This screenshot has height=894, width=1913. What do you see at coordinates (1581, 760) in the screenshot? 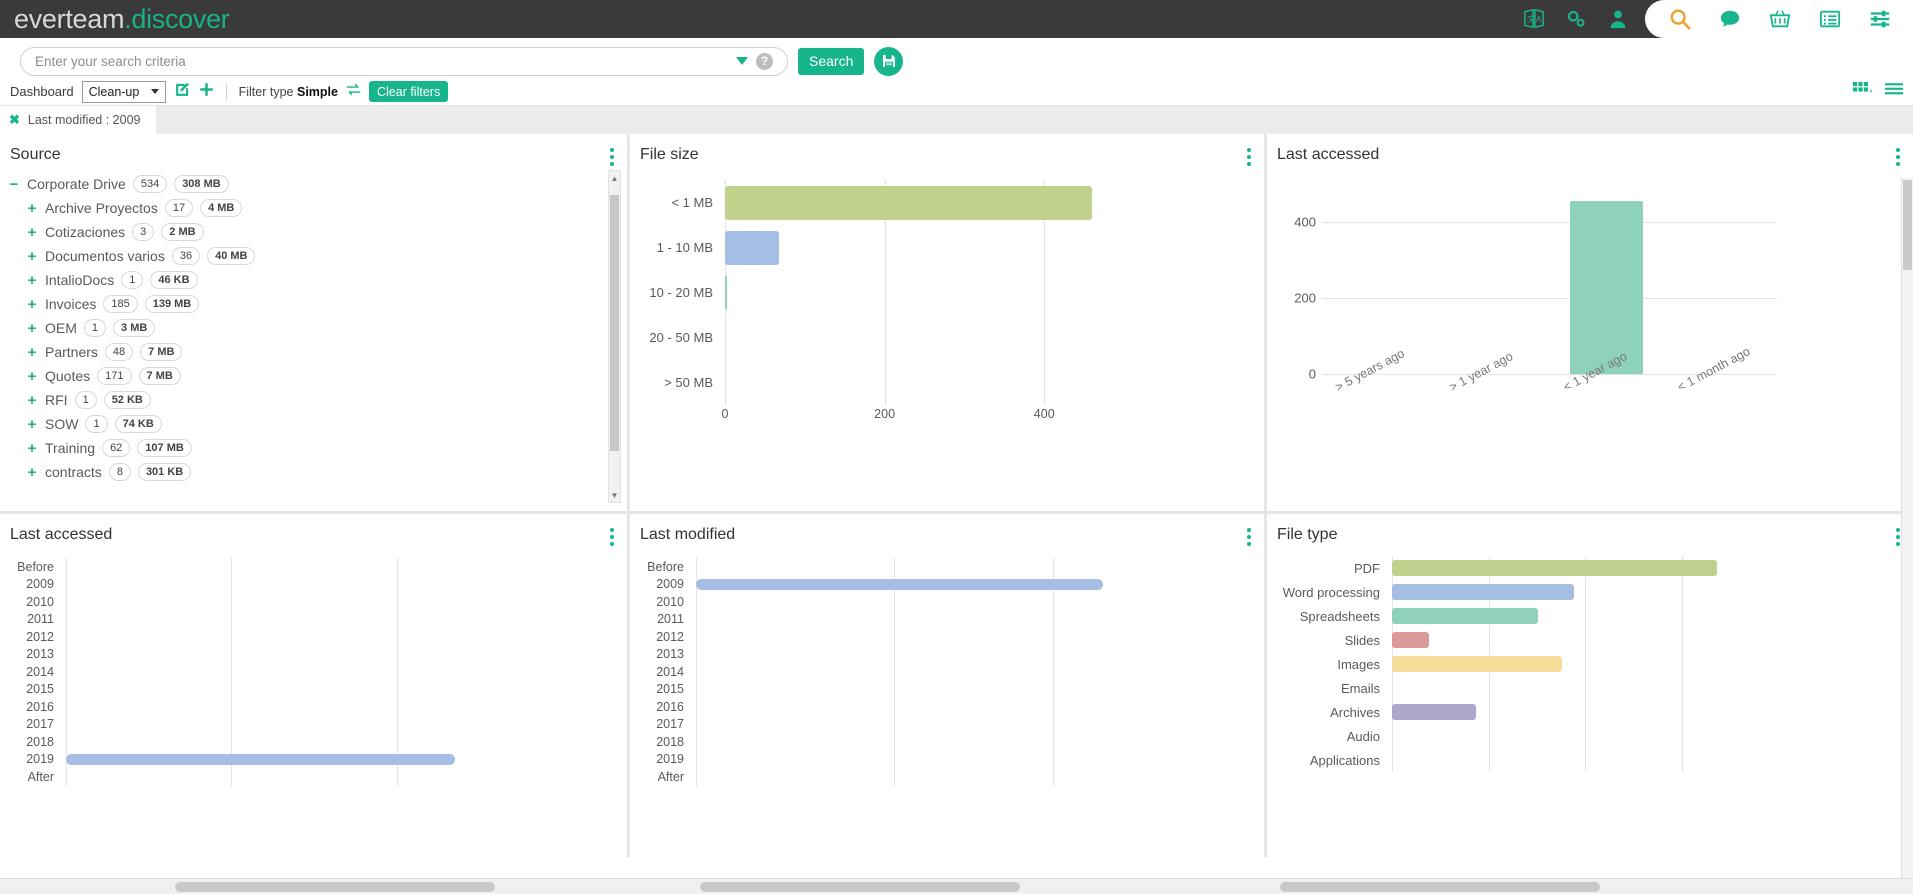
I see `chart-bar-row: Applications` at bounding box center [1581, 760].